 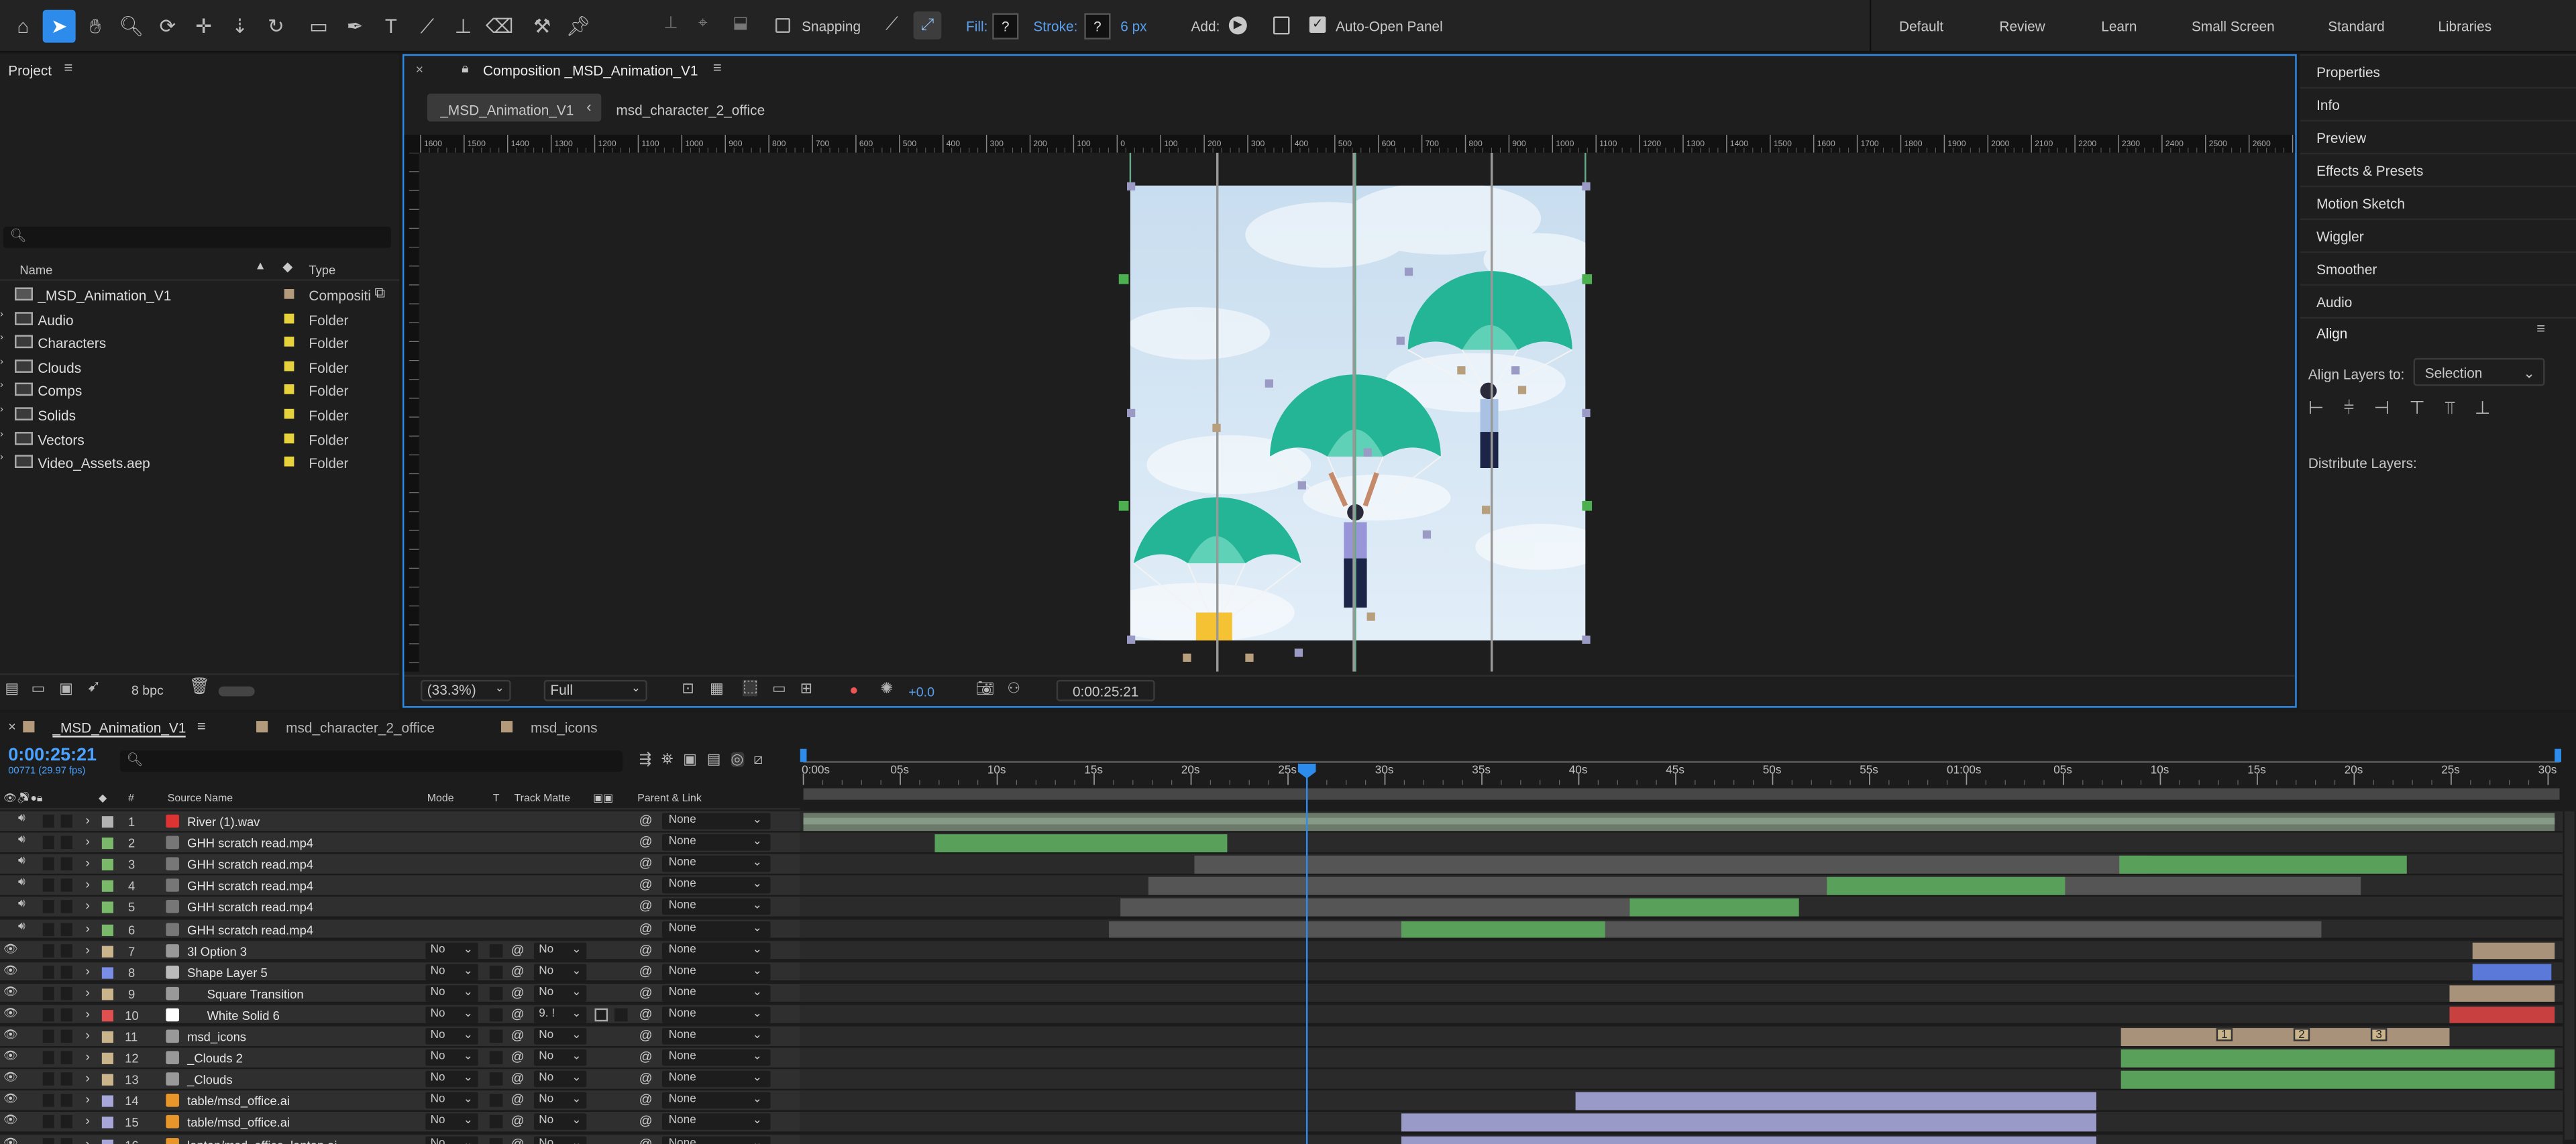 What do you see at coordinates (2224, 1034) in the screenshot?
I see `marker: 1` at bounding box center [2224, 1034].